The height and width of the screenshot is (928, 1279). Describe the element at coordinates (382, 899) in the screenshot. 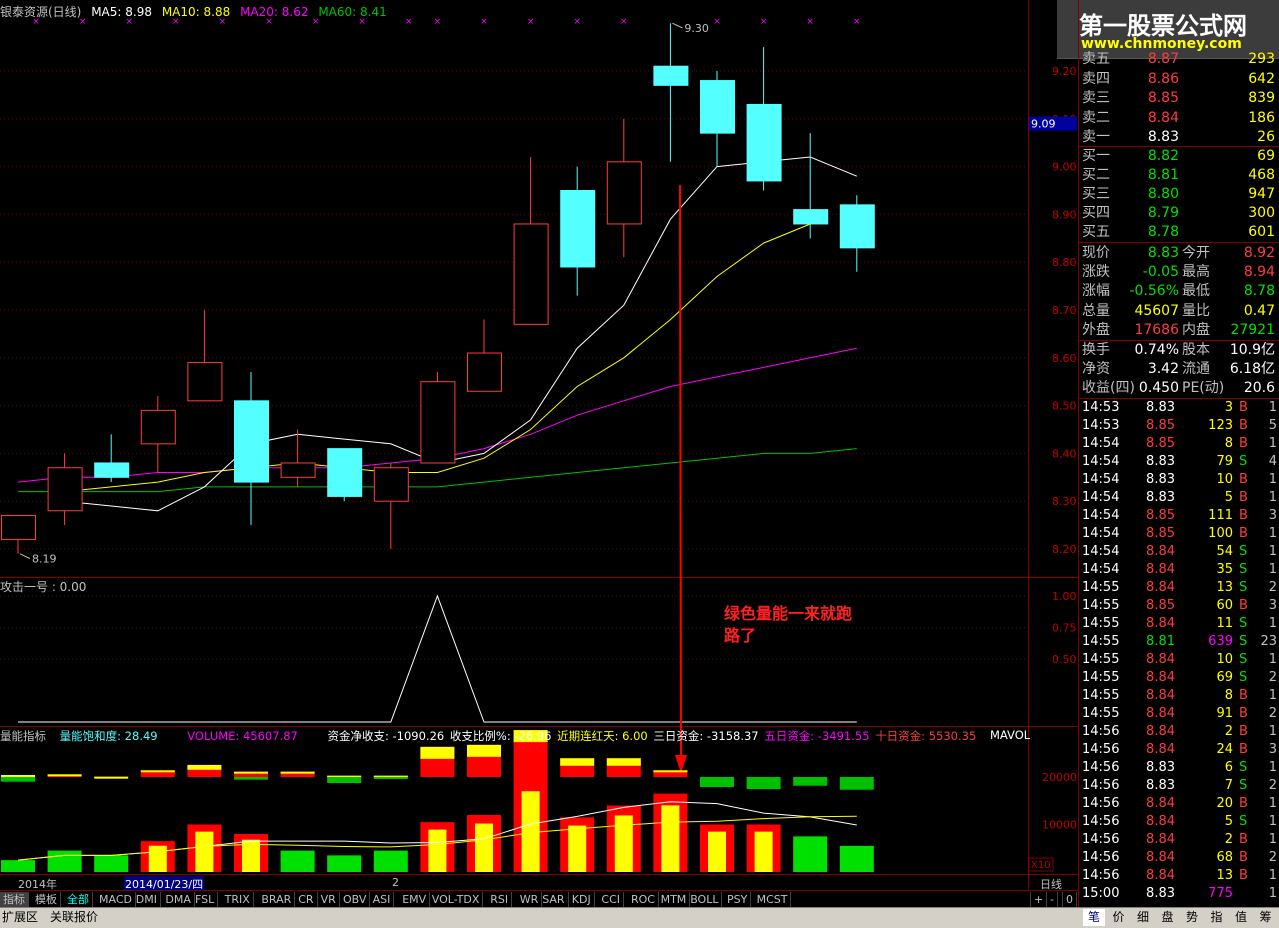

I see `indicator-tab-asi: ASI` at that location.